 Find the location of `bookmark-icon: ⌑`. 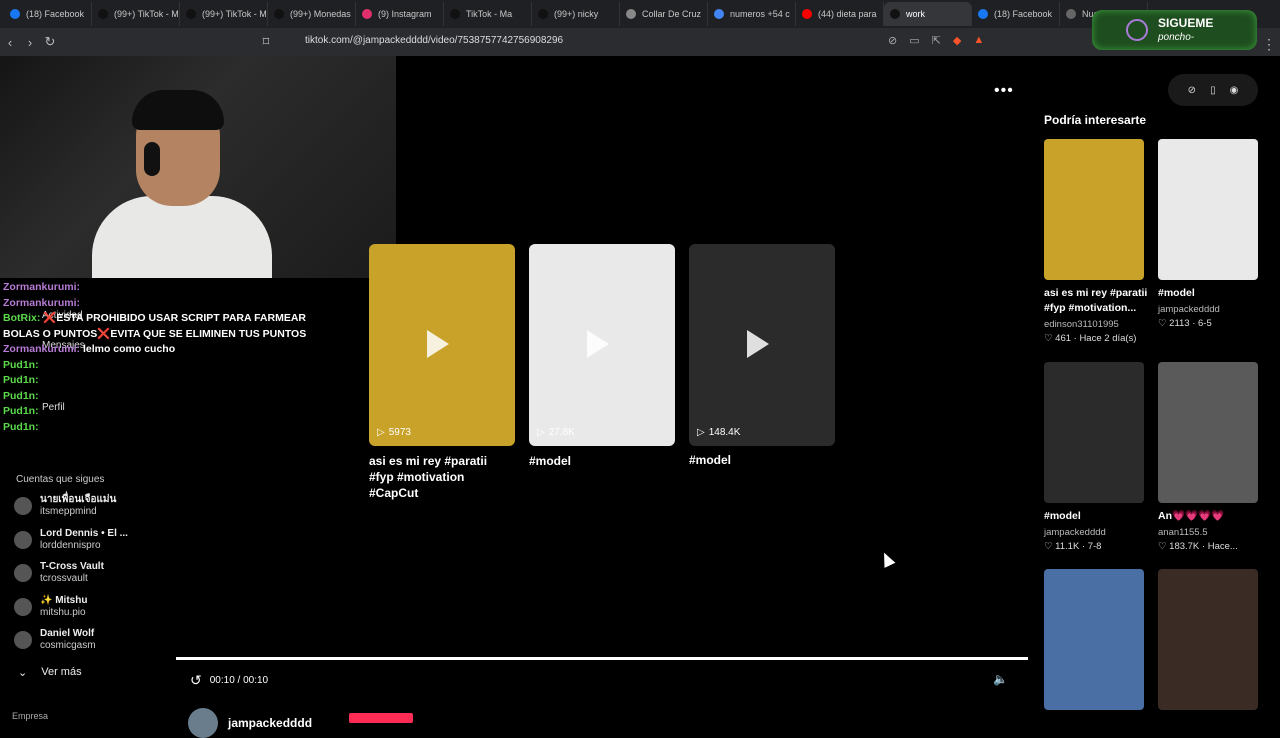

bookmark-icon: ⌑ is located at coordinates (266, 42).